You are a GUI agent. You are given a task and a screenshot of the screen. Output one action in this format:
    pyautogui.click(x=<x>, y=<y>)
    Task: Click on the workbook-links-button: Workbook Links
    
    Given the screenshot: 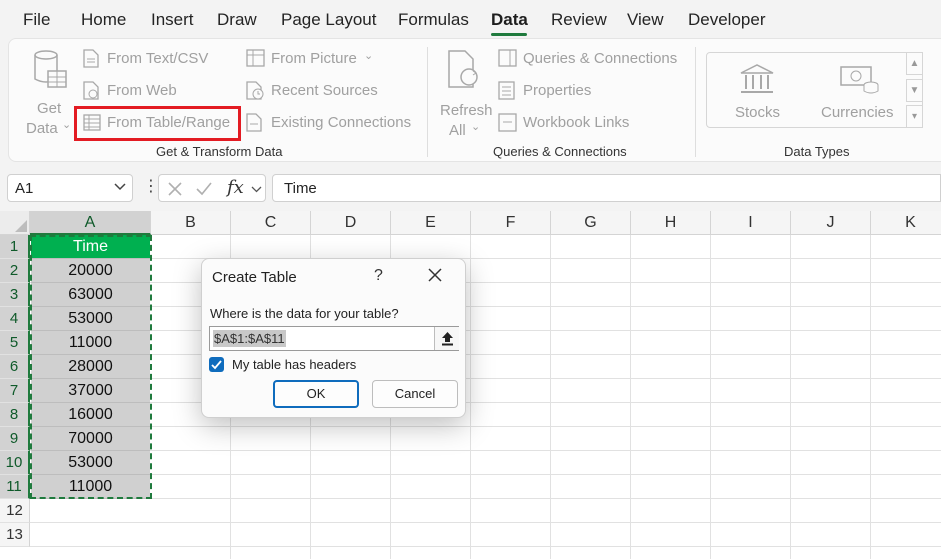 What is the action you would take?
    pyautogui.click(x=589, y=123)
    